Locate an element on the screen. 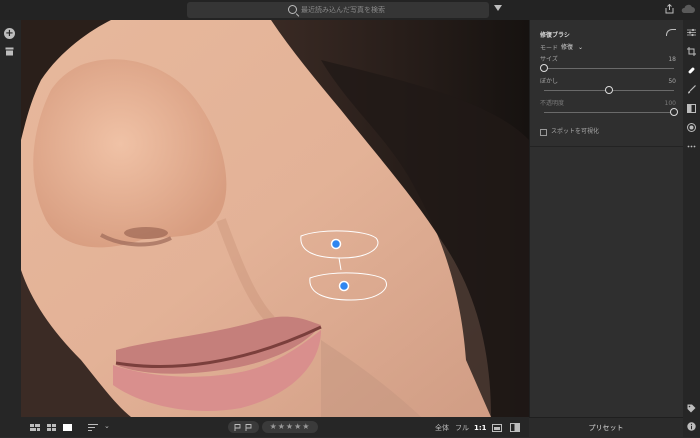  zoom-1to1-button: 1:1 is located at coordinates (480, 428).